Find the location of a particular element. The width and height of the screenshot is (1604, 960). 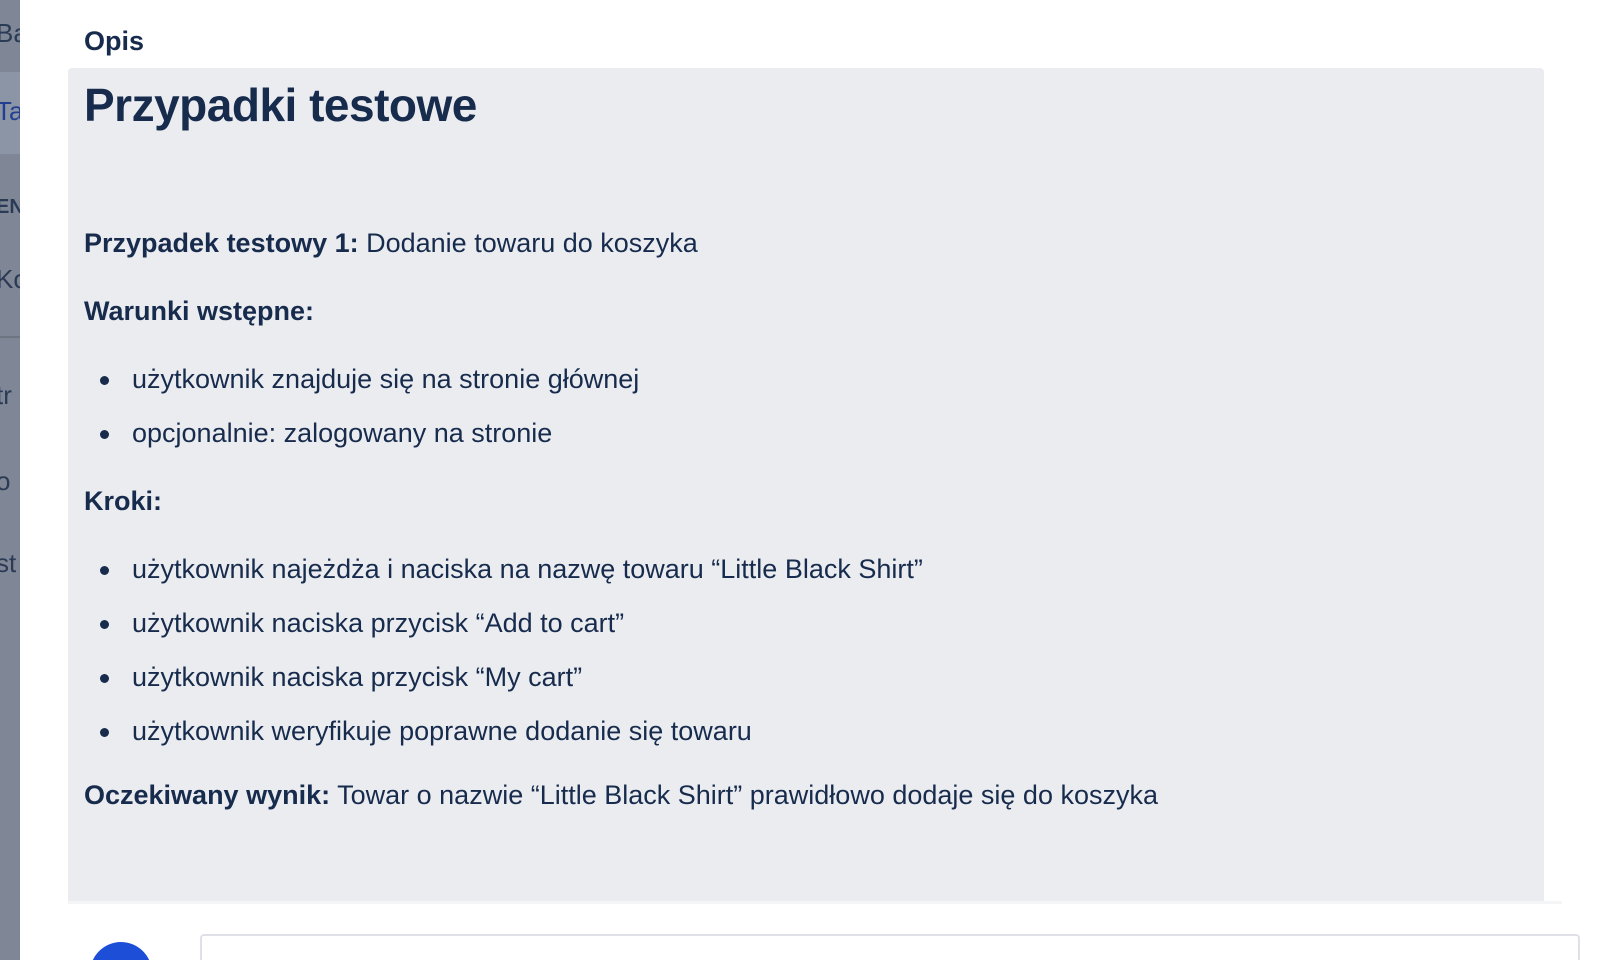

background-text-fragment: st is located at coordinates (8, 563).